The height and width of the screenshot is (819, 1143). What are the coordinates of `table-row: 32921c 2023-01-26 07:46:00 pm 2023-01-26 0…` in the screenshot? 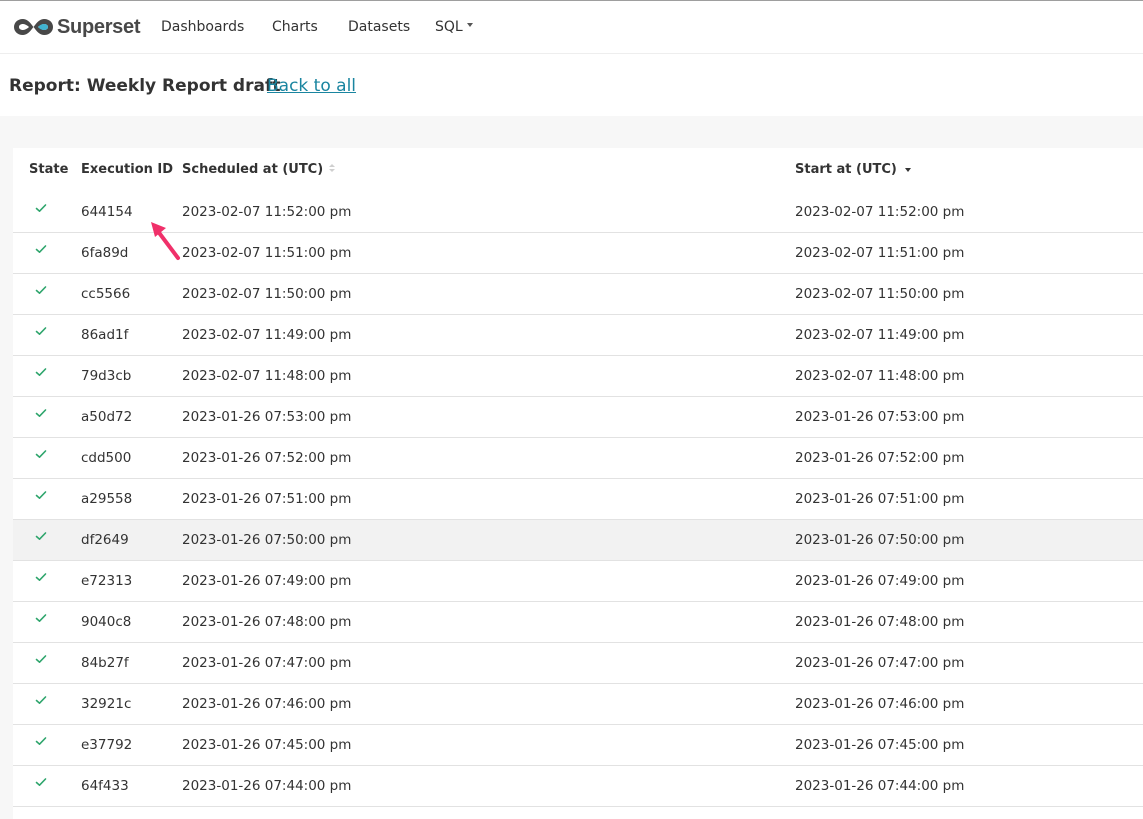 It's located at (578, 704).